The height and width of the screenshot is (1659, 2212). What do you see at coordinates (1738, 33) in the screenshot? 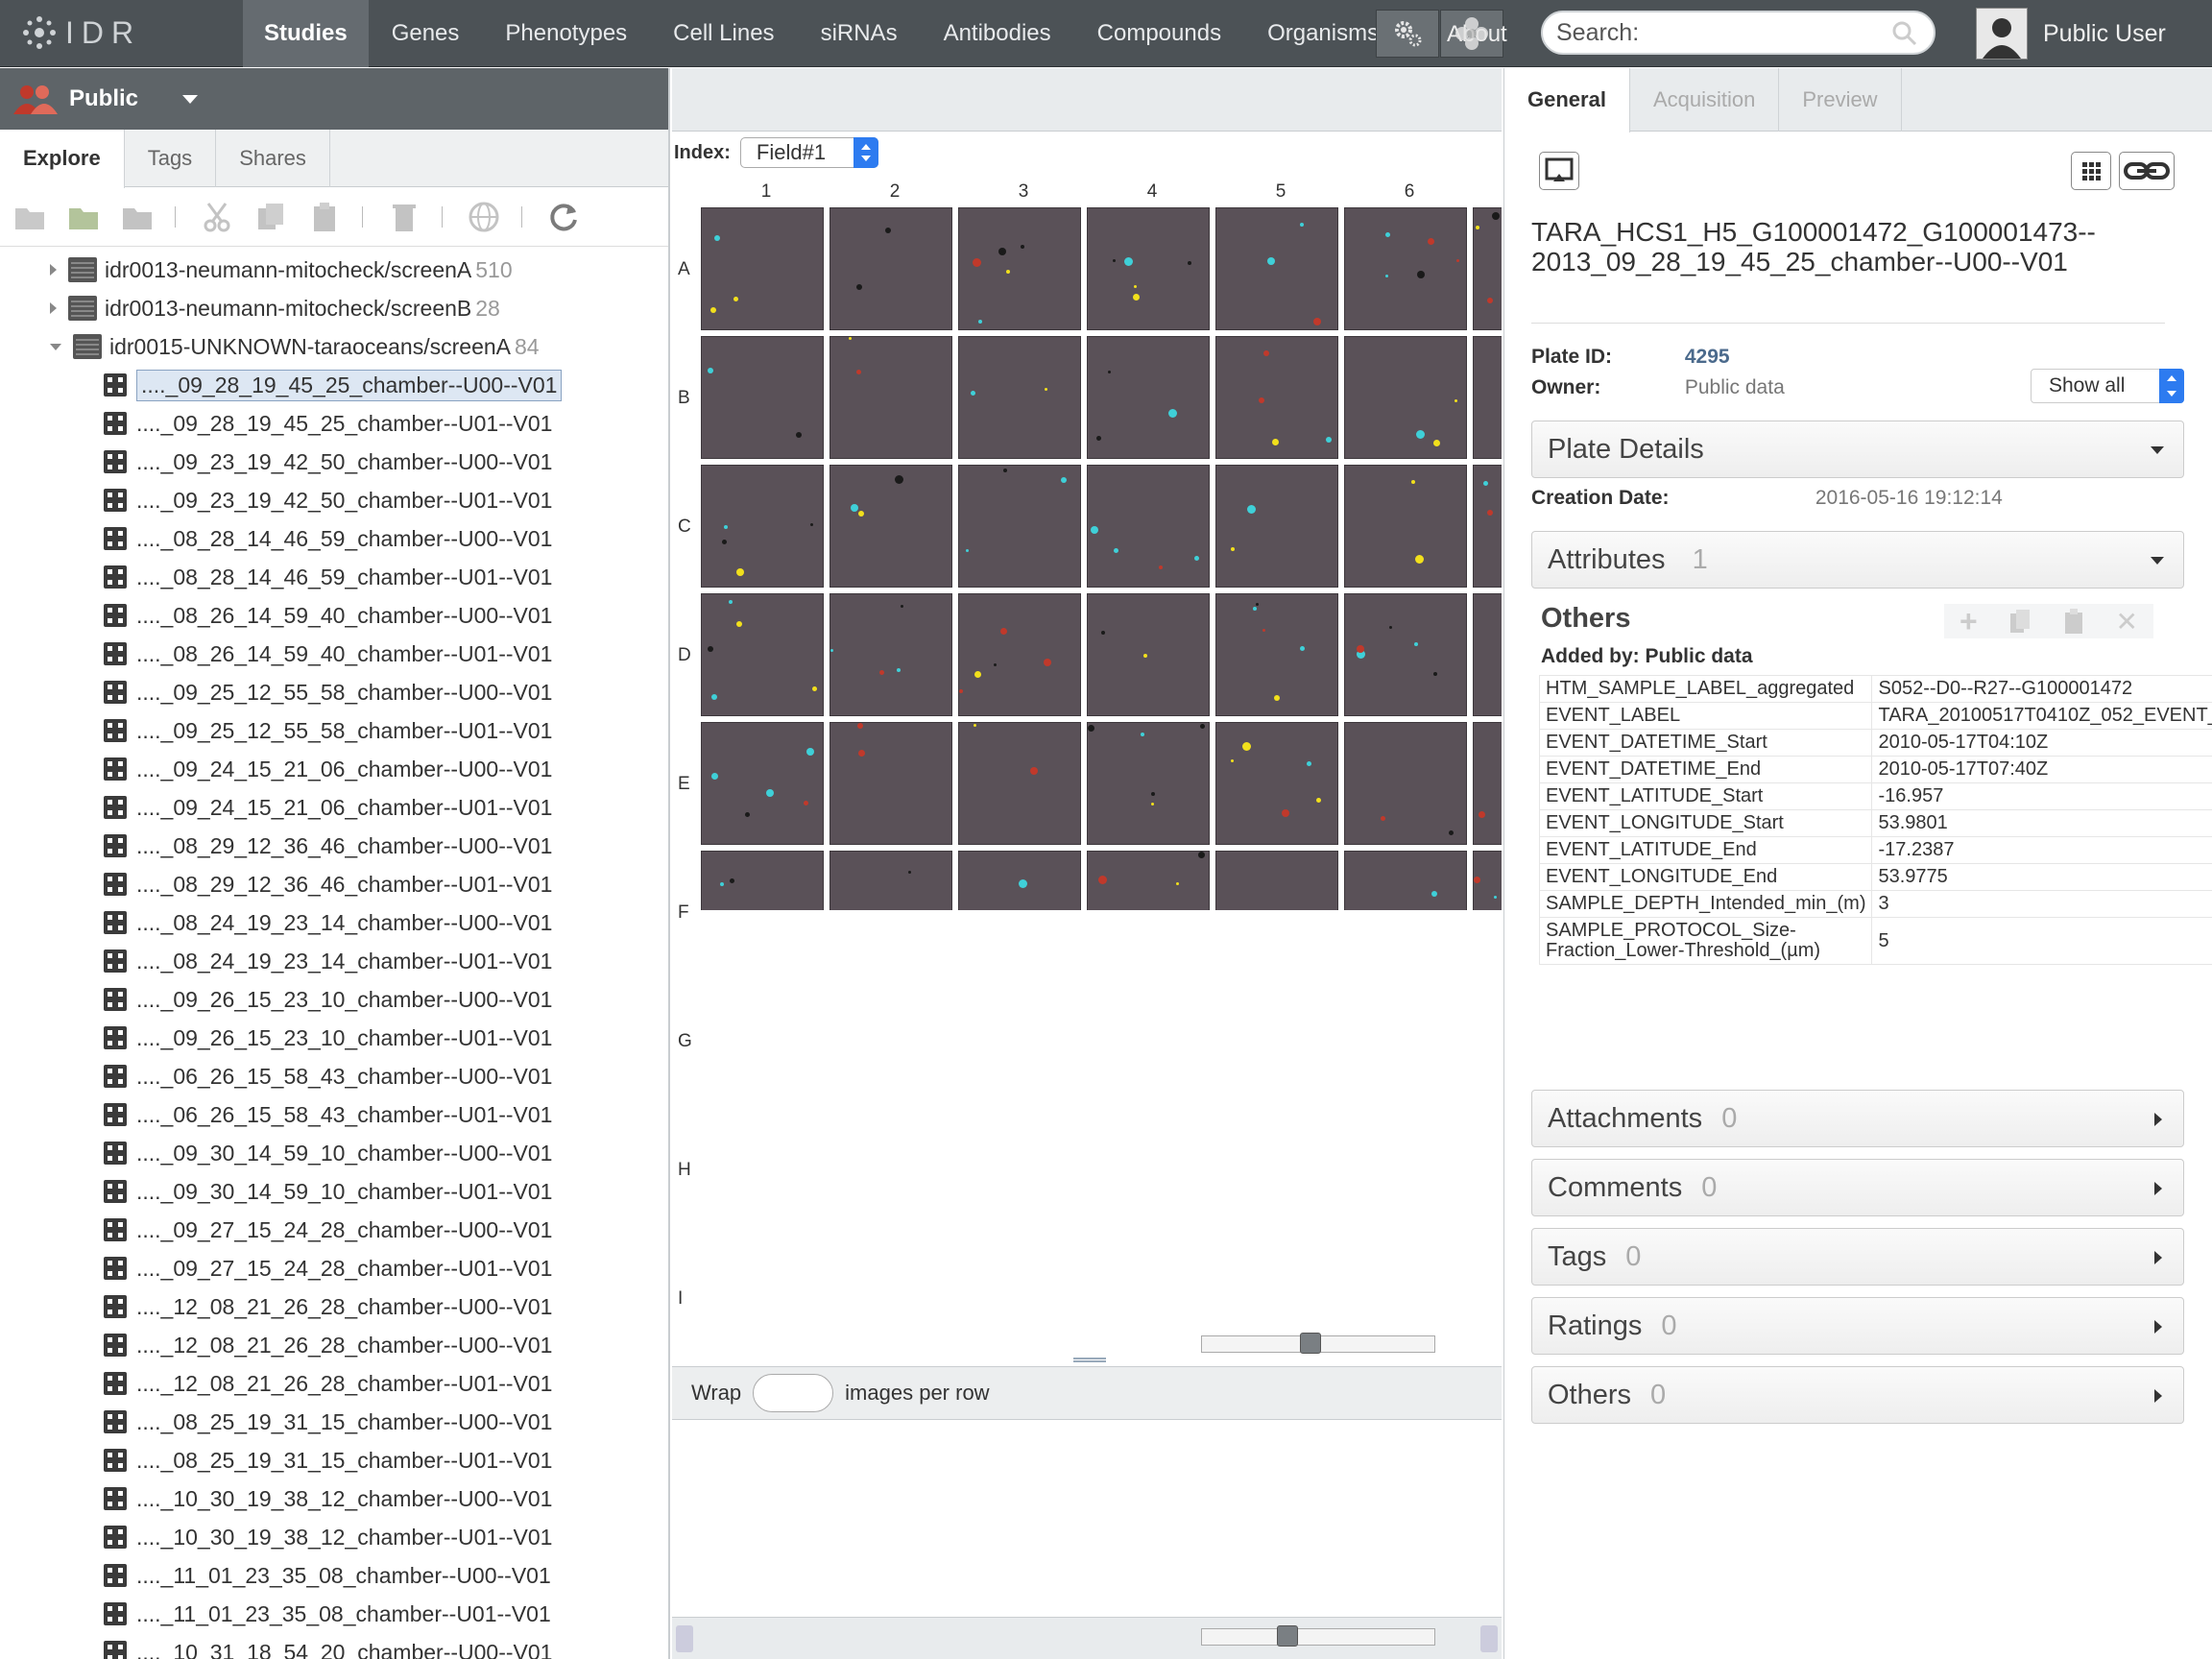
I see `search-input: Search:` at bounding box center [1738, 33].